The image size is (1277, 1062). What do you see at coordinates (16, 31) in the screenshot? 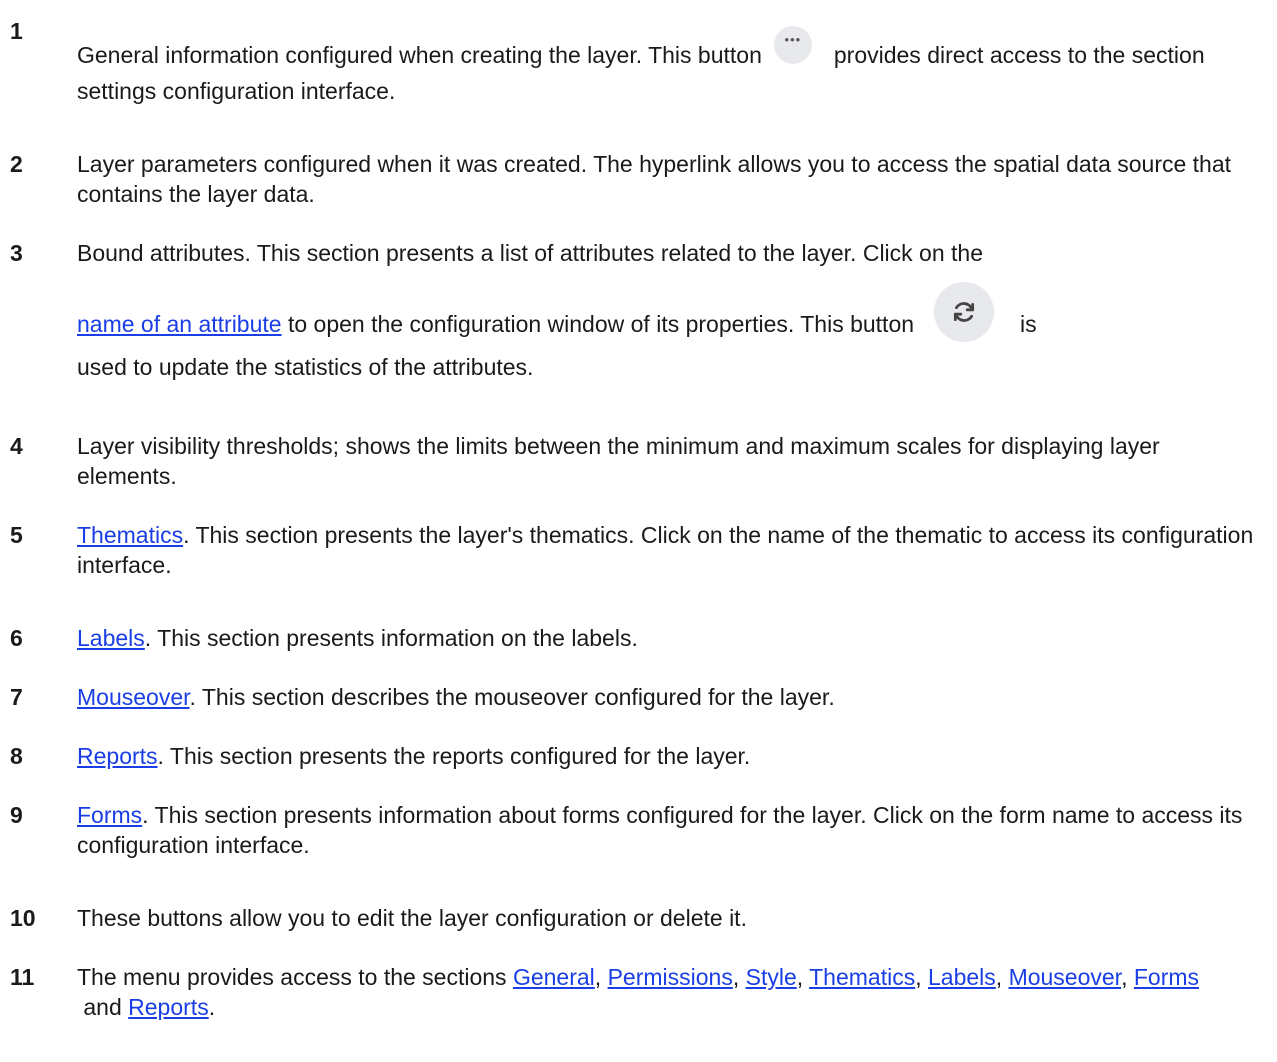
I see `item-number: 1` at bounding box center [16, 31].